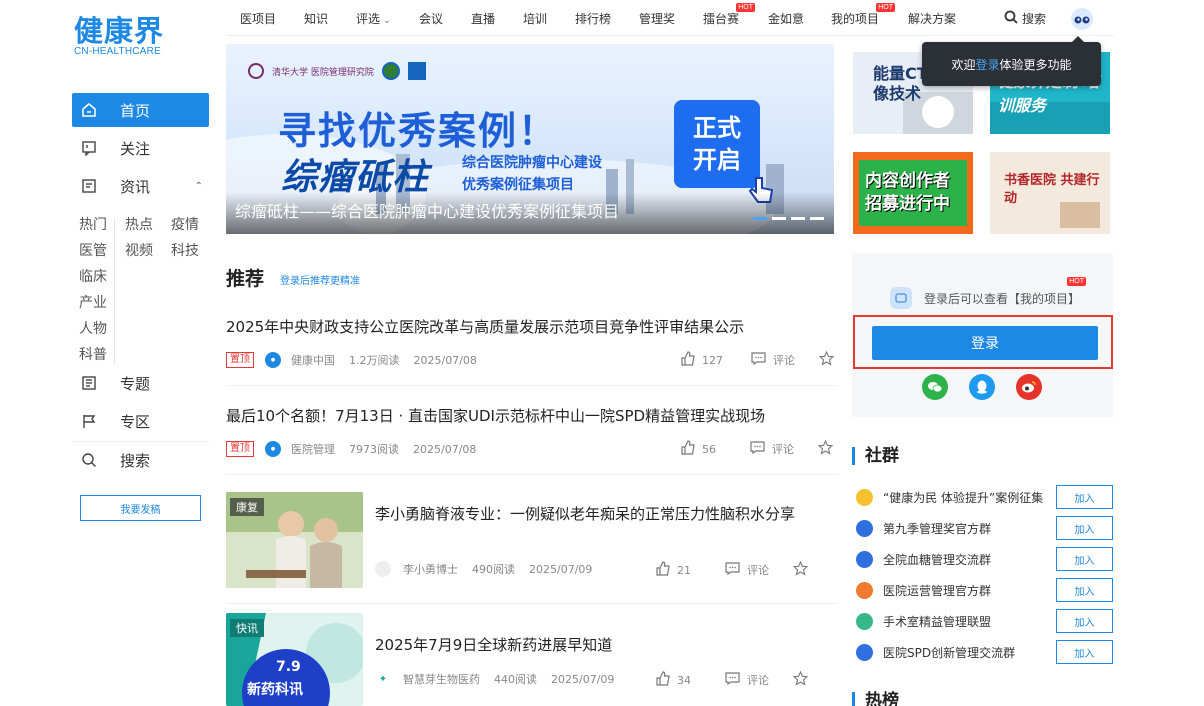 The image size is (1204, 706). I want to click on promo-card: 书香医院 共建行动, so click(1050, 193).